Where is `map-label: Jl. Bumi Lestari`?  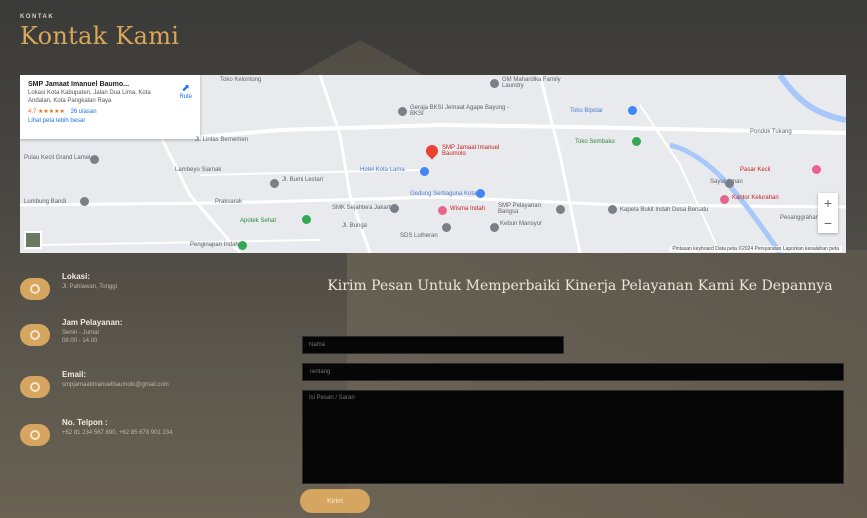 map-label: Jl. Bumi Lestari is located at coordinates (303, 180).